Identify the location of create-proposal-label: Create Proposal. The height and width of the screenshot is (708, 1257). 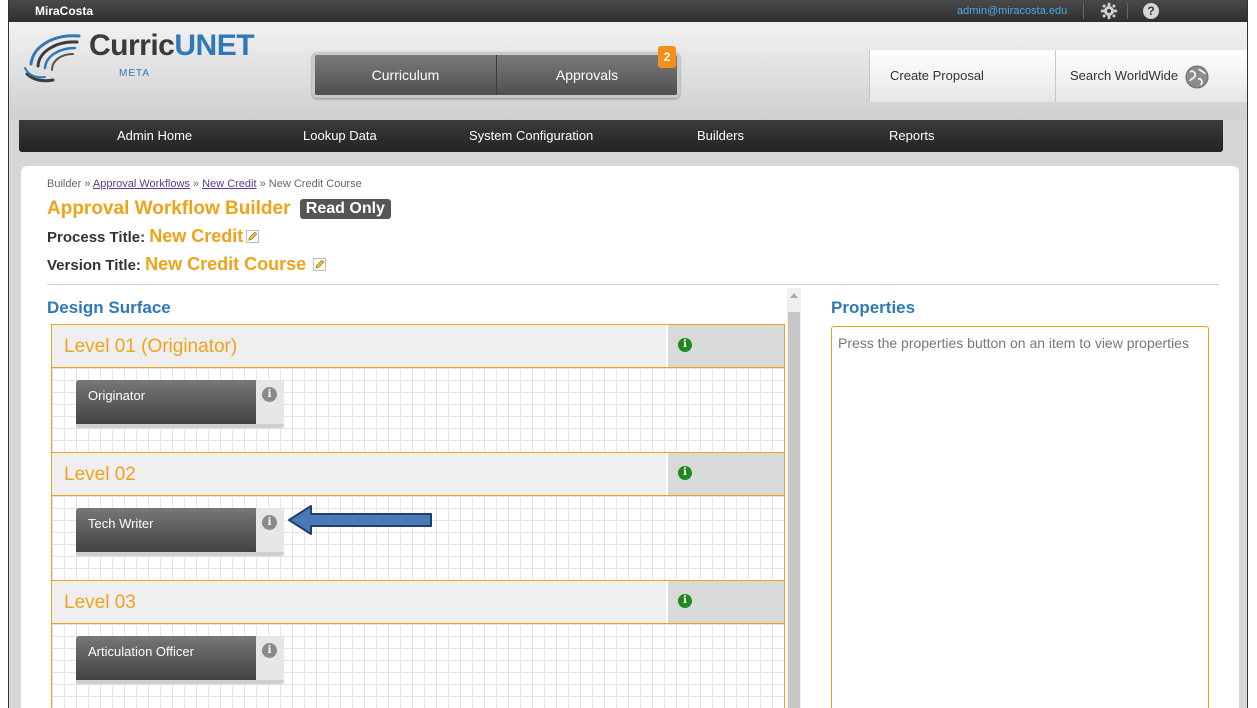
(937, 75).